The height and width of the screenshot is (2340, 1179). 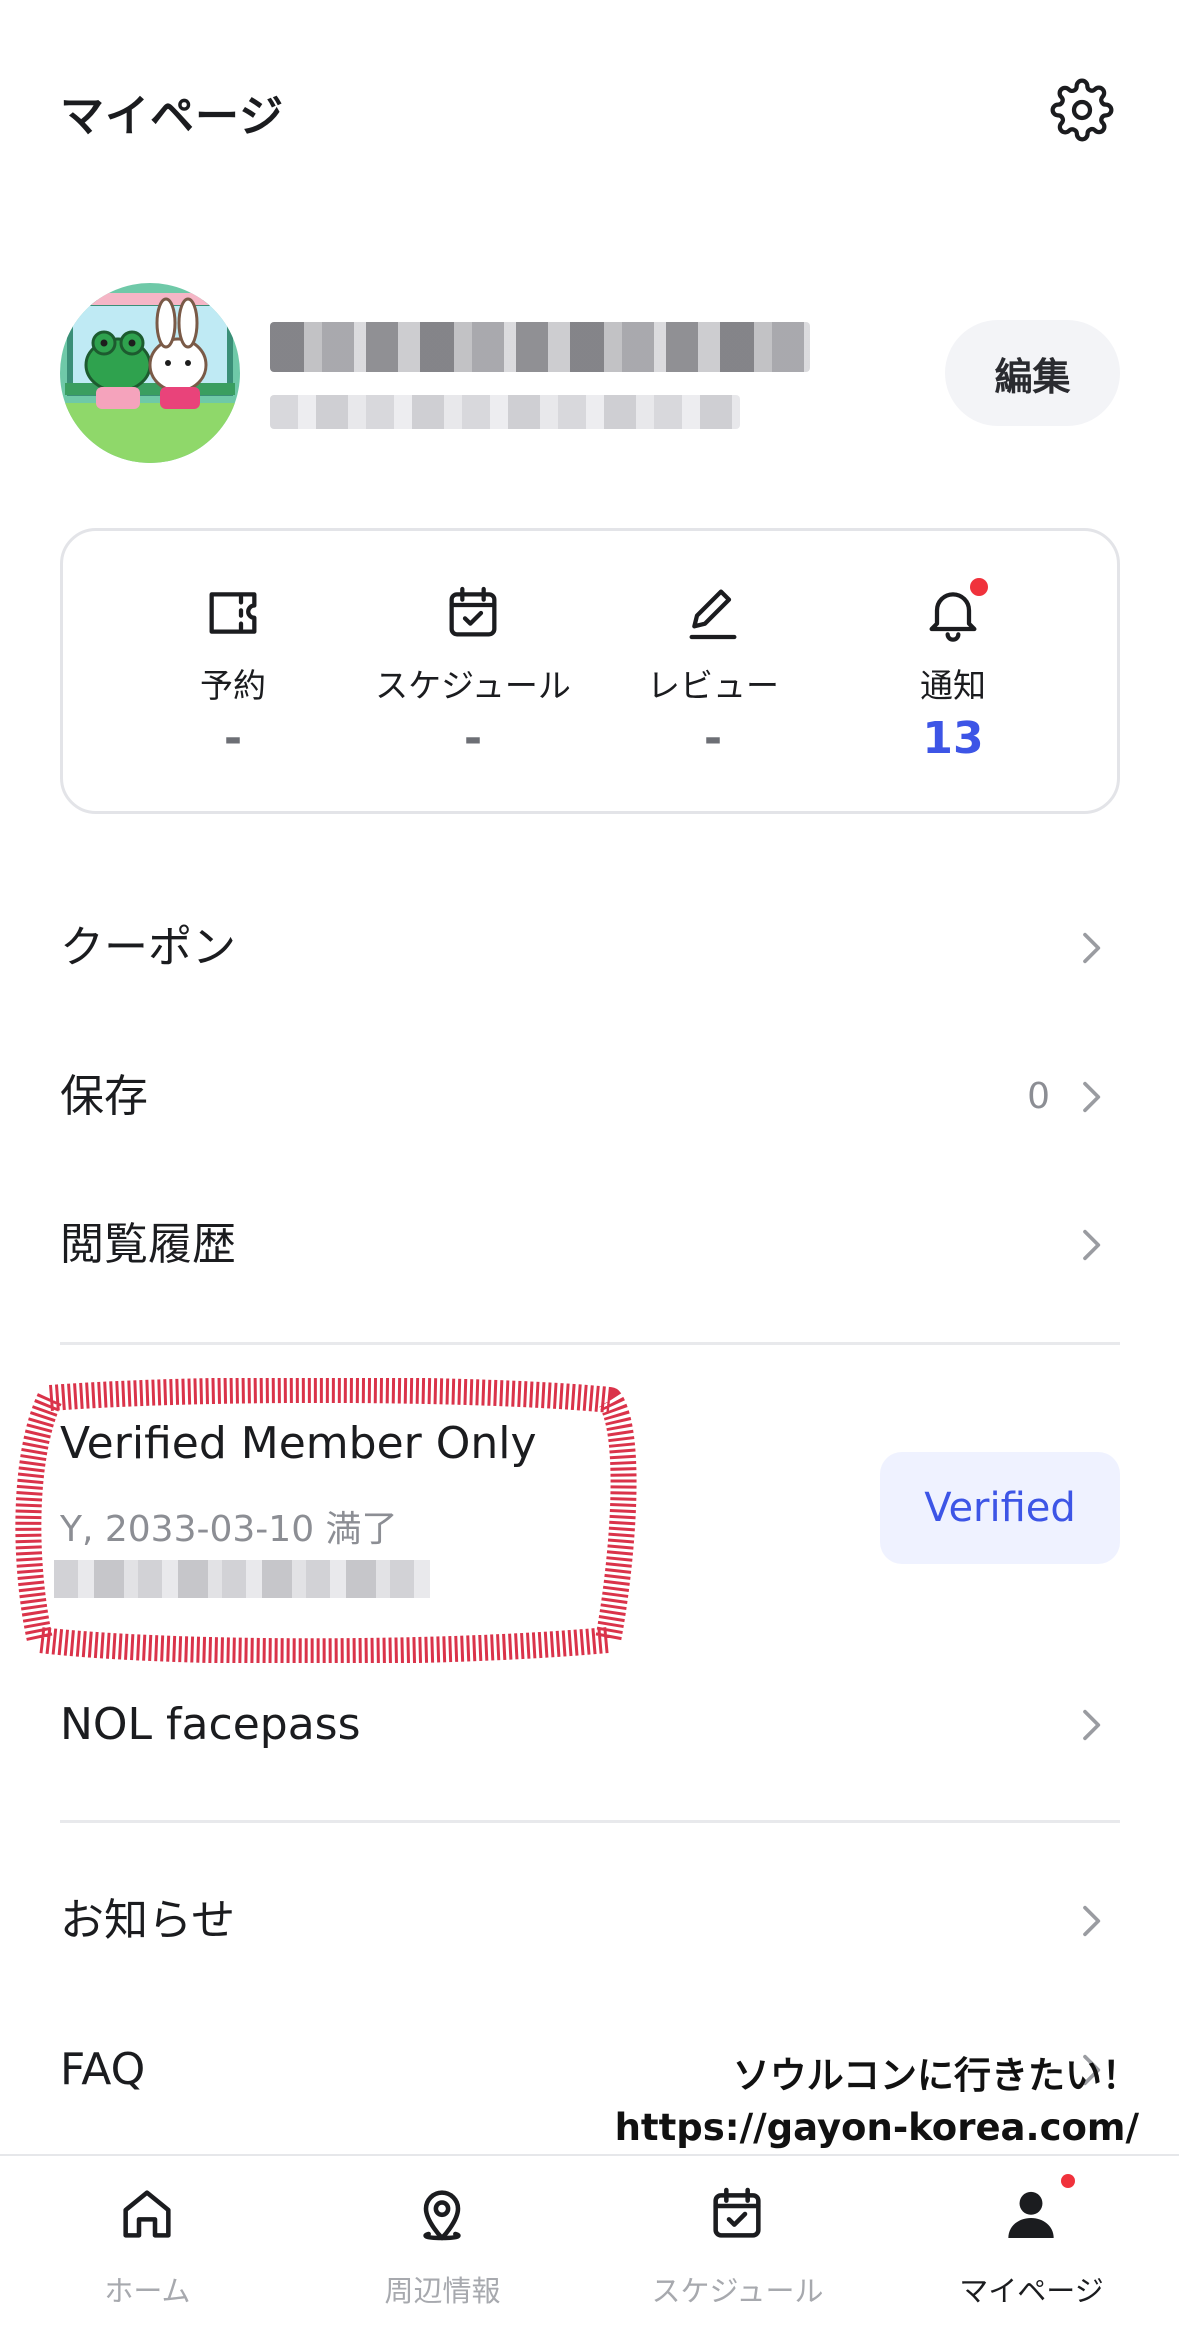 I want to click on header: マイページ, so click(x=589, y=110).